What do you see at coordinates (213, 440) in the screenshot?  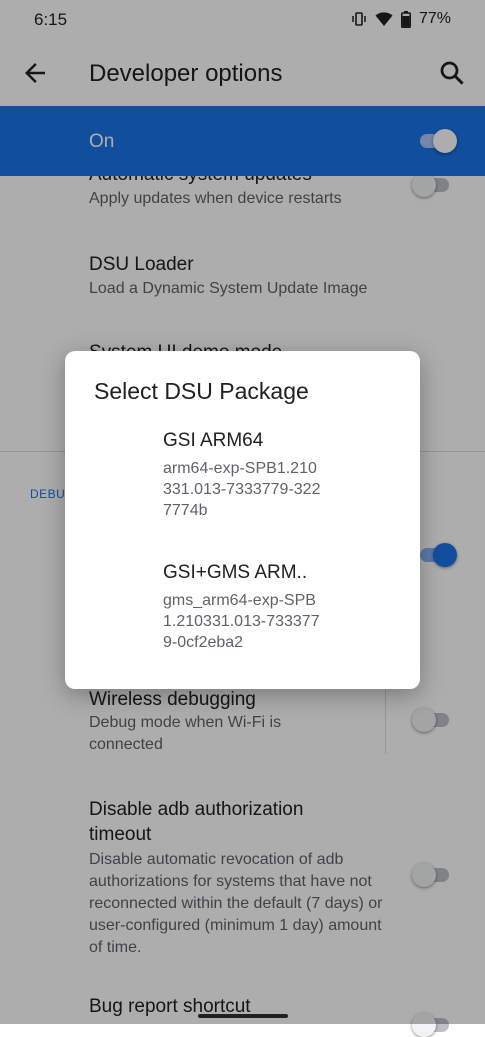 I see `package-name: GSI ARM64` at bounding box center [213, 440].